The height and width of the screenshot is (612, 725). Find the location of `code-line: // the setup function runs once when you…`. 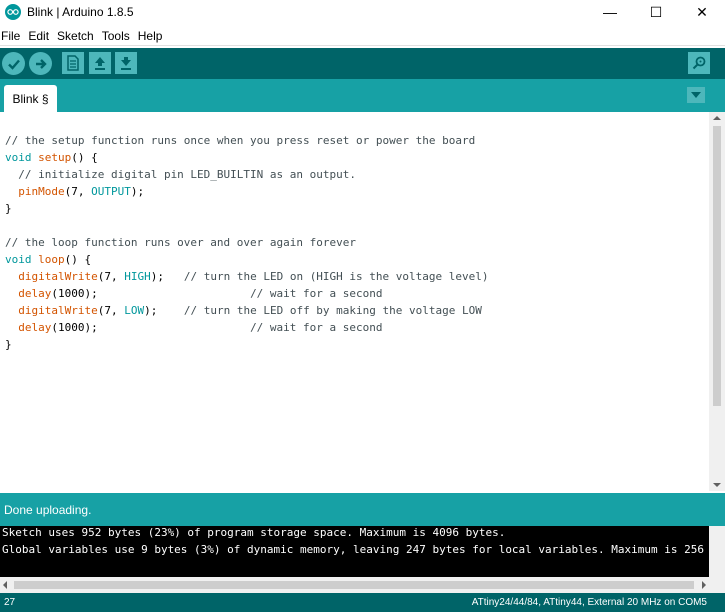

code-line: // the setup function runs once when you… is located at coordinates (240, 140).